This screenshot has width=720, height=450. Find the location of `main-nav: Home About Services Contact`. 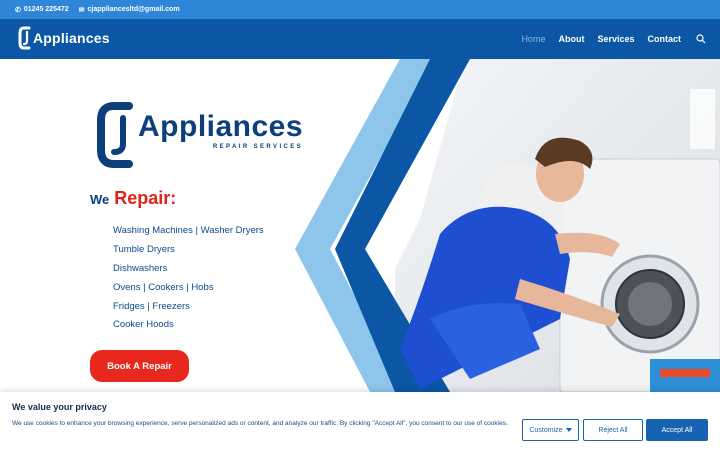

main-nav: Home About Services Contact is located at coordinates (613, 39).